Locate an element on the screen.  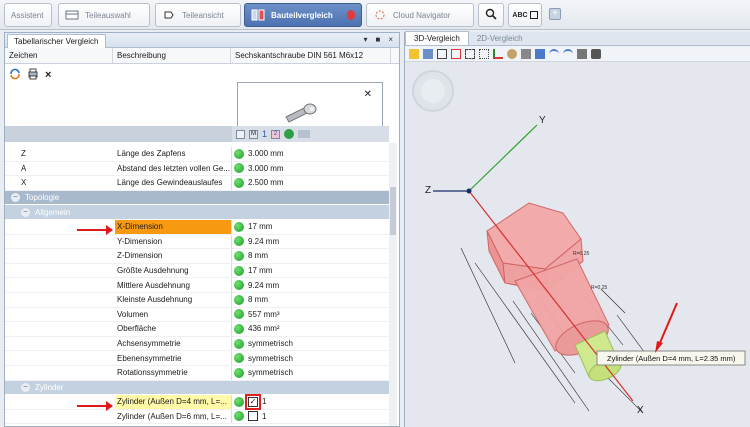
table-row: Achsensymmetrie symmetrisch is located at coordinates (198, 344).